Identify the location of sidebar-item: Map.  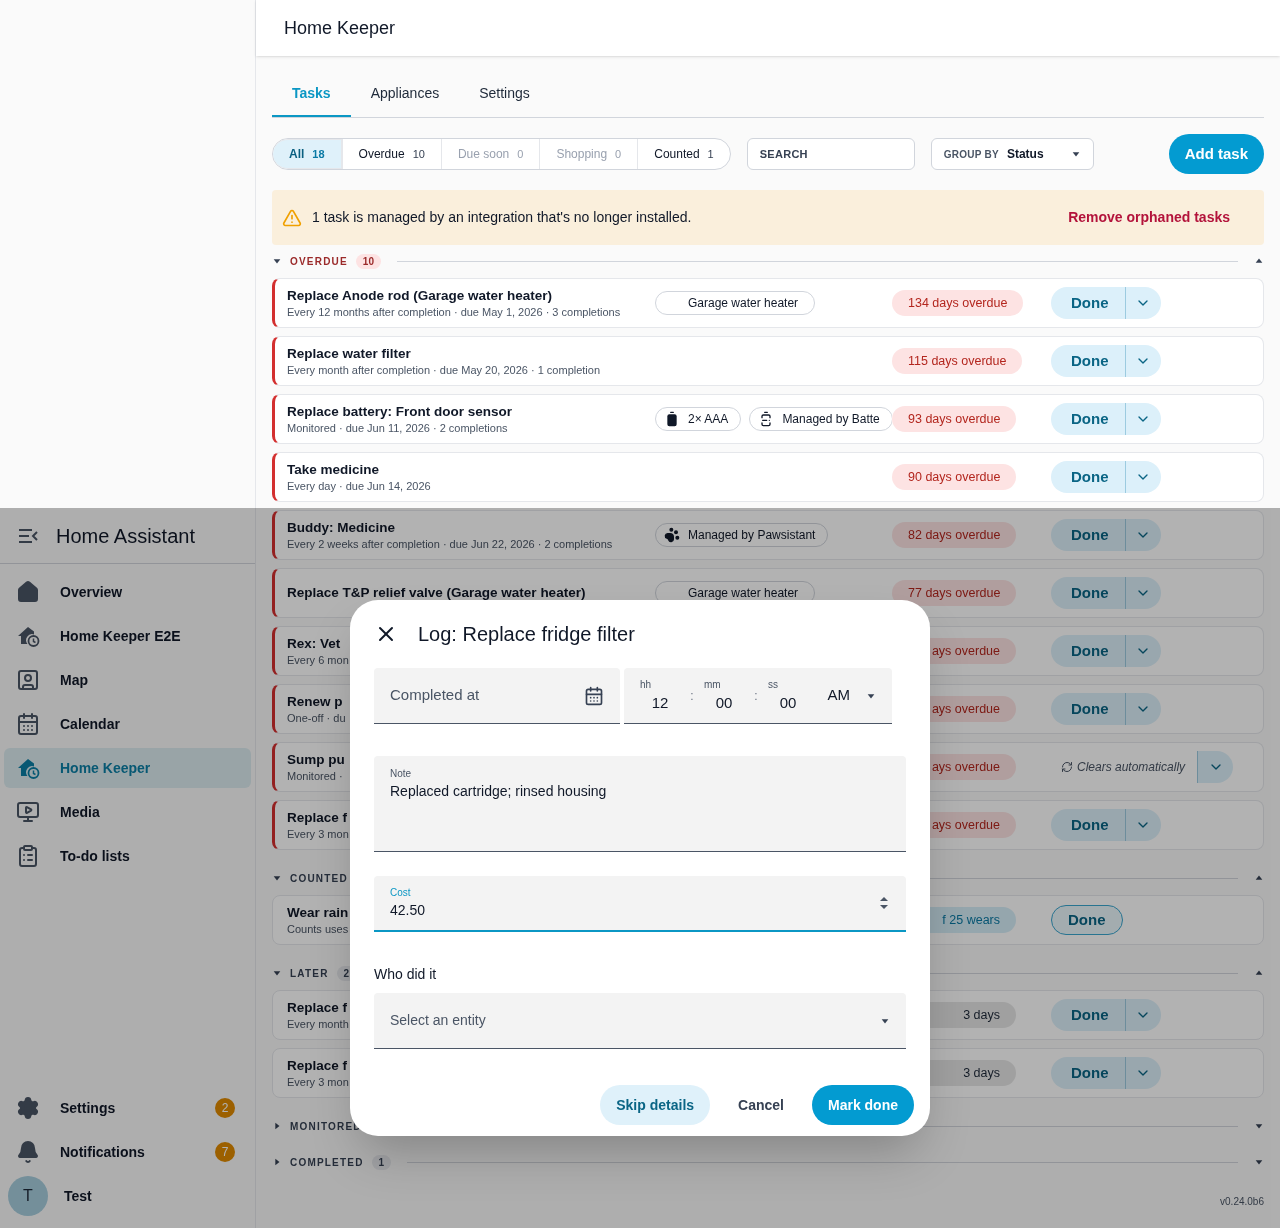
(127, 680).